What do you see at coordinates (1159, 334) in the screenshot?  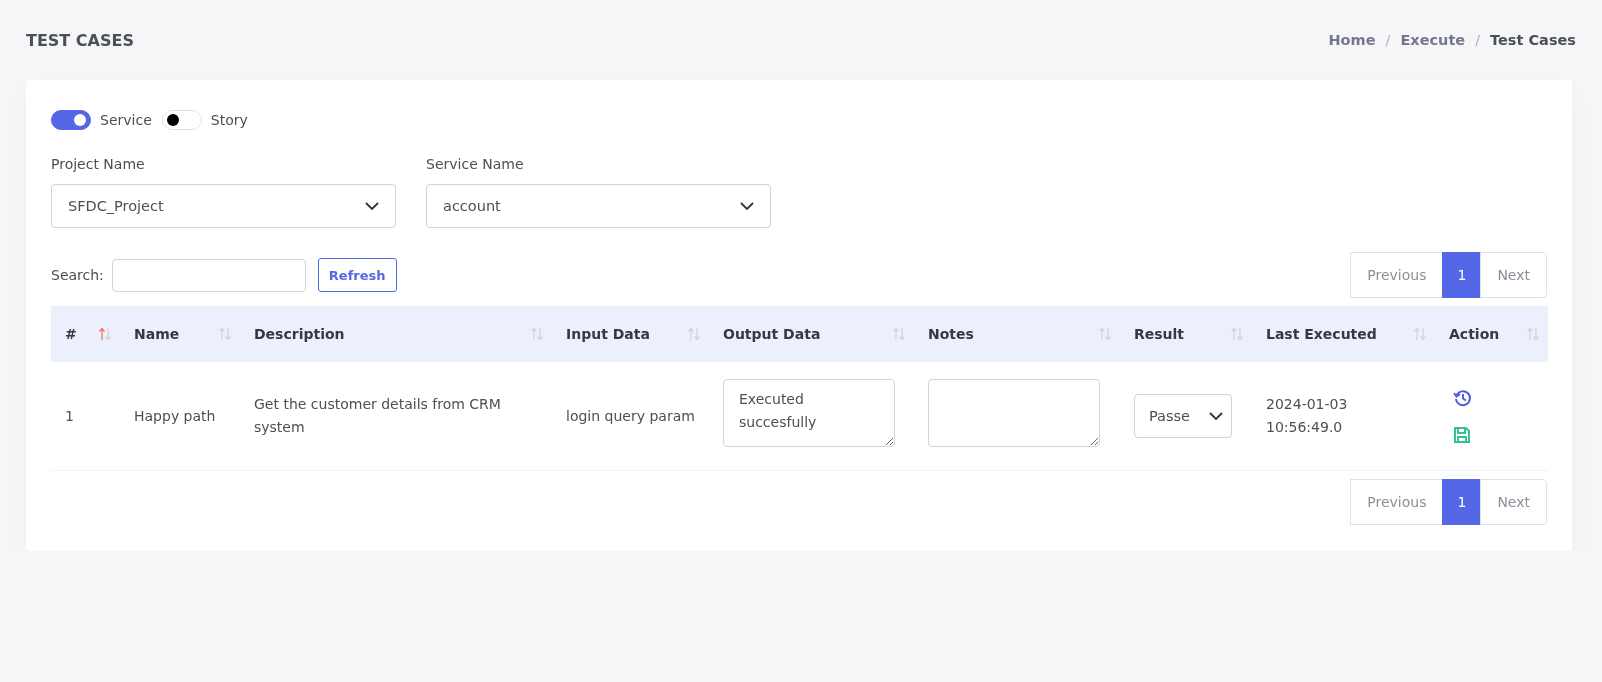 I see `column-header: Result` at bounding box center [1159, 334].